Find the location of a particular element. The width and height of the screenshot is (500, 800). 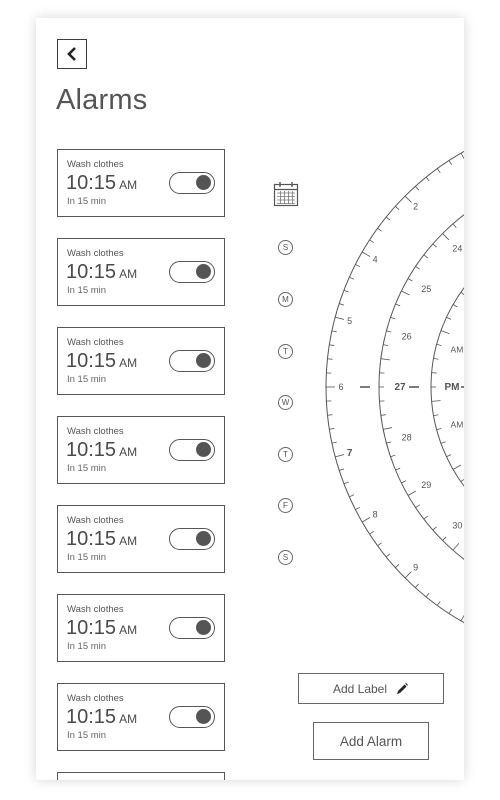

dial-label: 26 is located at coordinates (407, 336).